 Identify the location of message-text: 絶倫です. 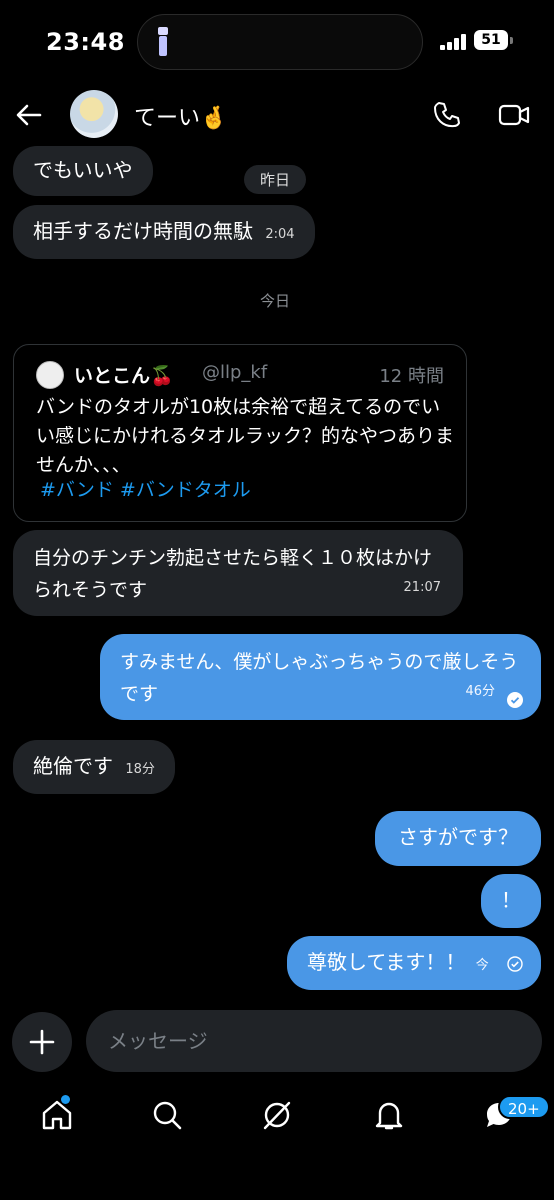
(73, 766).